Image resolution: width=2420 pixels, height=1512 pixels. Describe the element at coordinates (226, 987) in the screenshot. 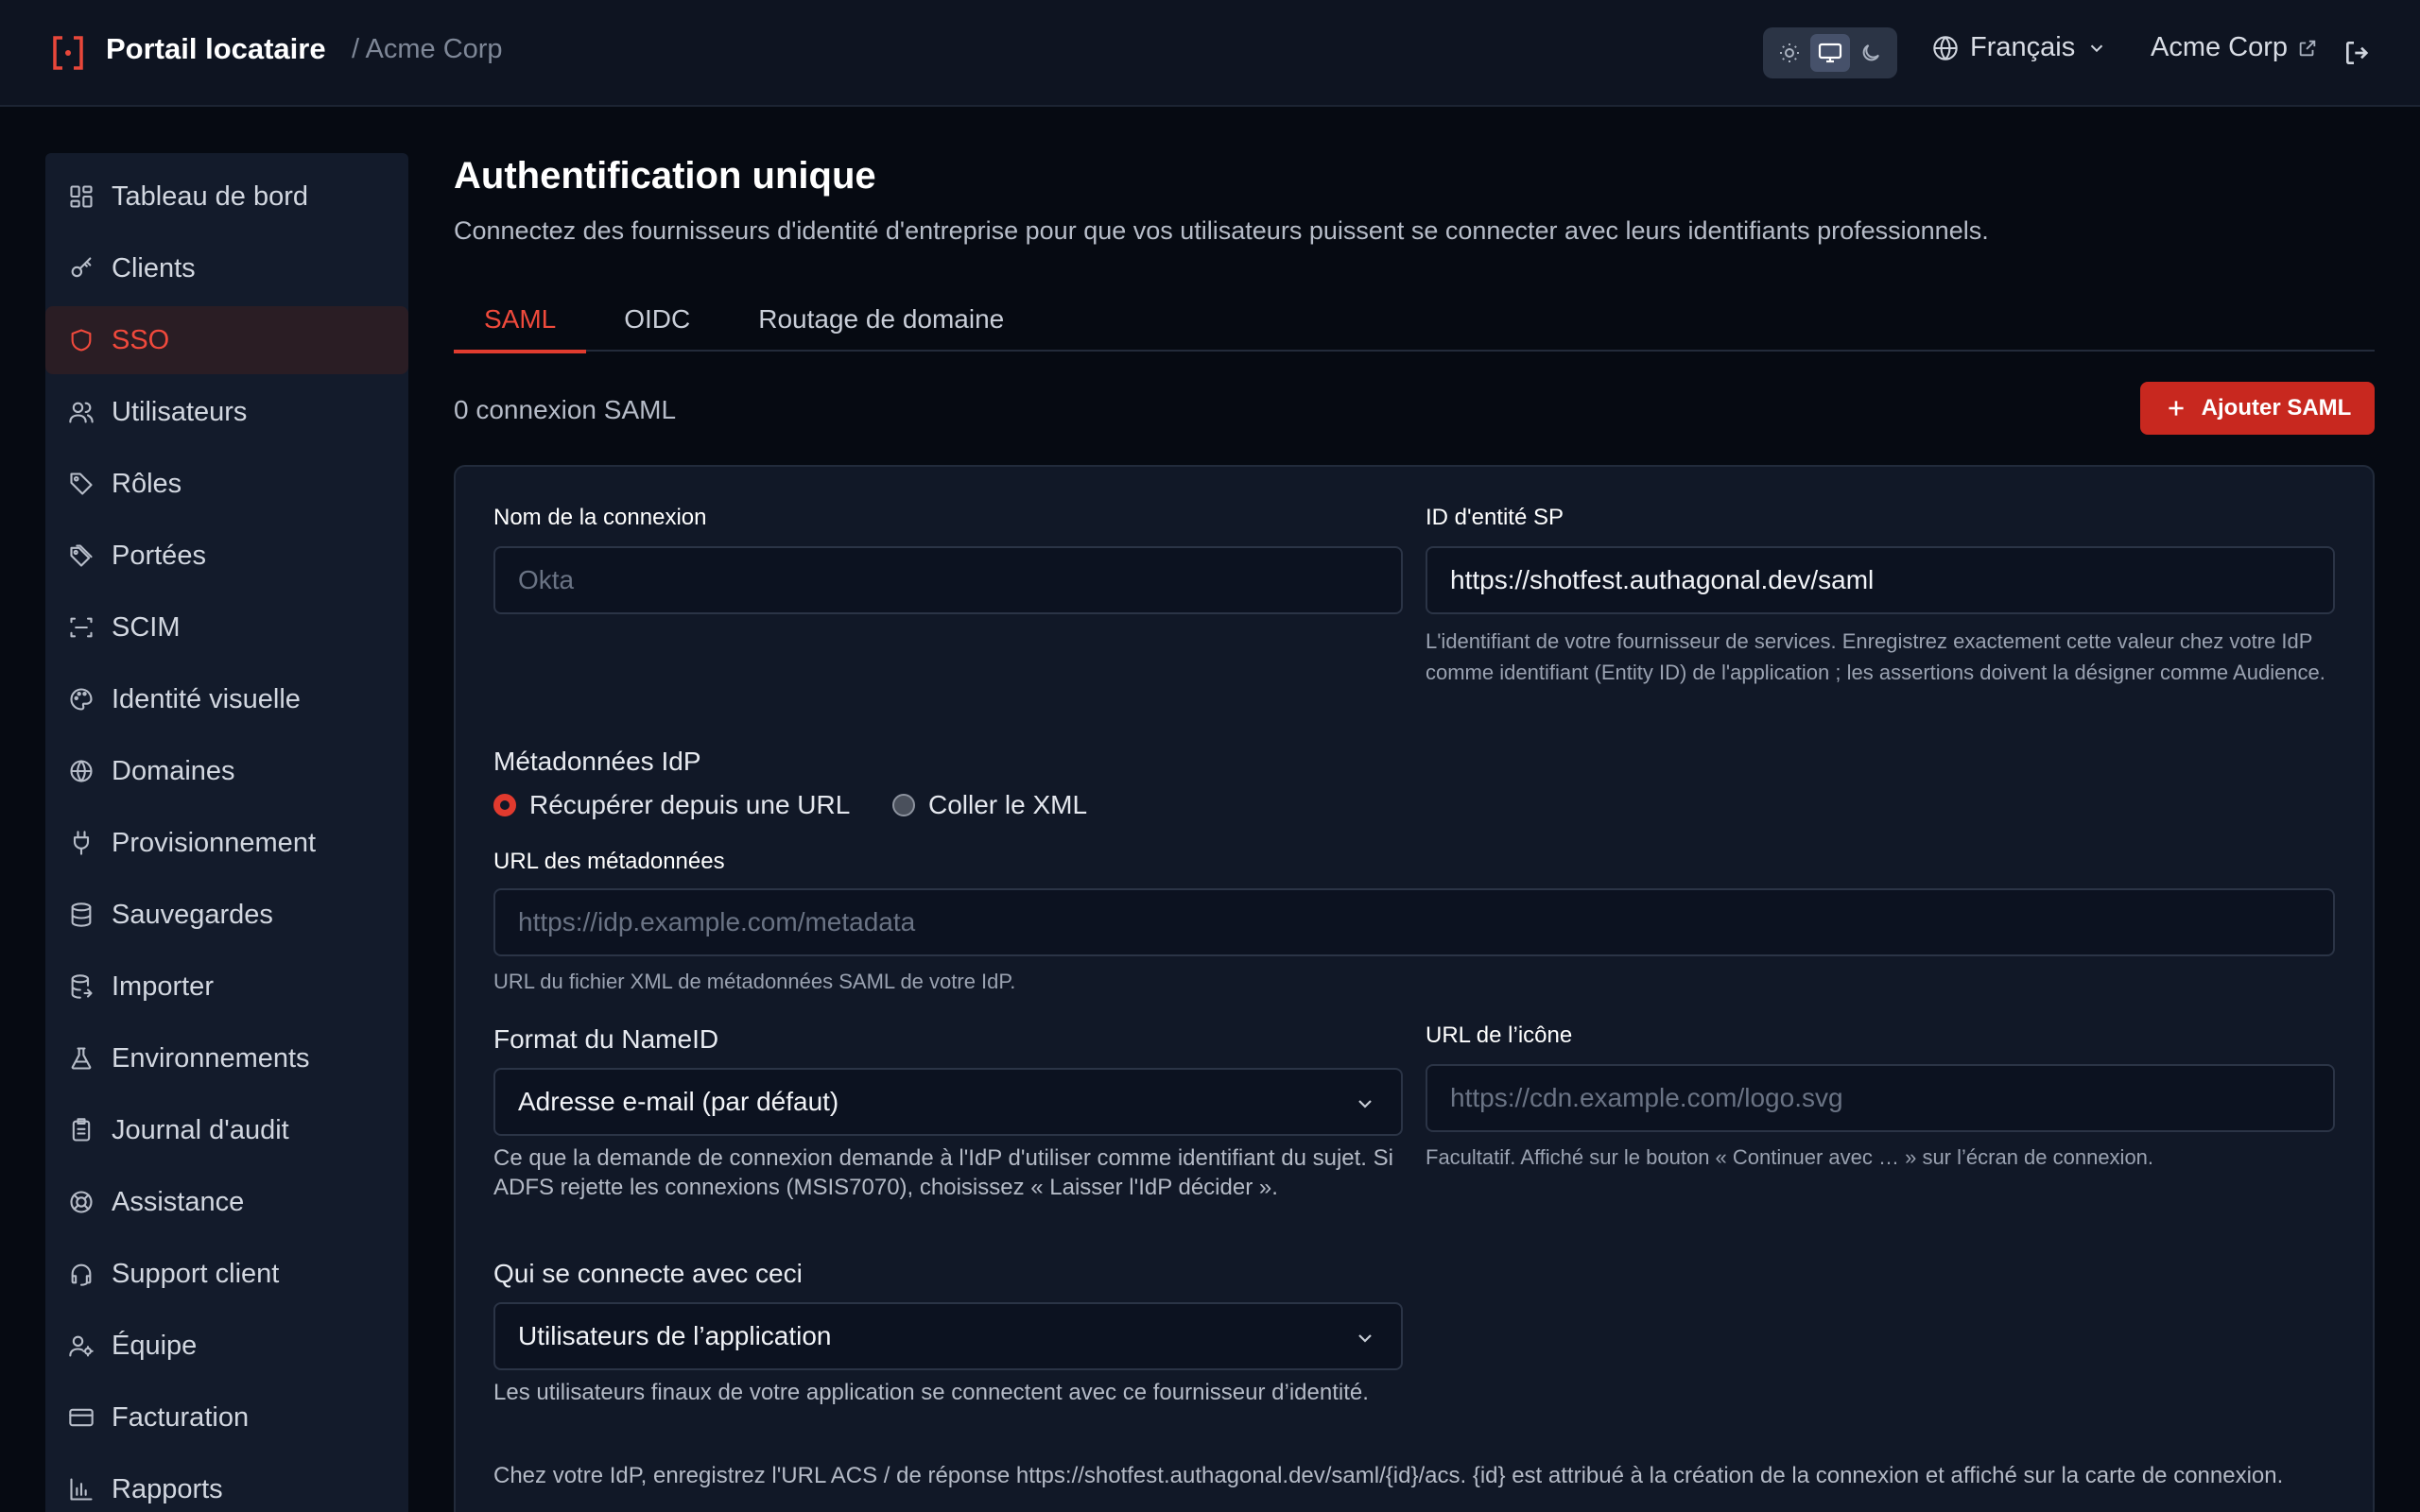

I see `sidebar-item-importer: Importer` at that location.